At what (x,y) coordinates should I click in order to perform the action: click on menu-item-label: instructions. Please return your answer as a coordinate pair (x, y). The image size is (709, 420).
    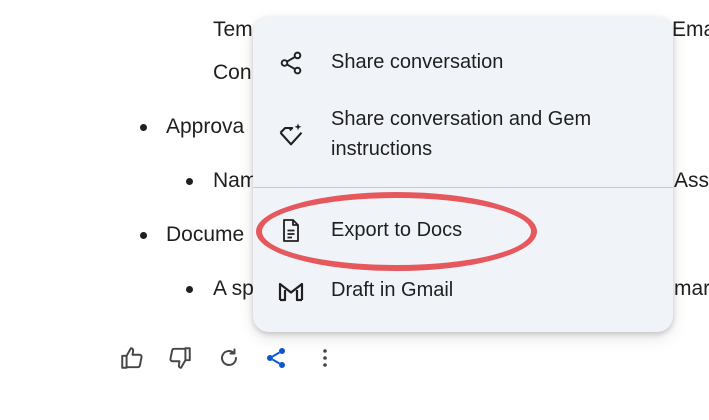
    Looking at the image, I should click on (382, 149).